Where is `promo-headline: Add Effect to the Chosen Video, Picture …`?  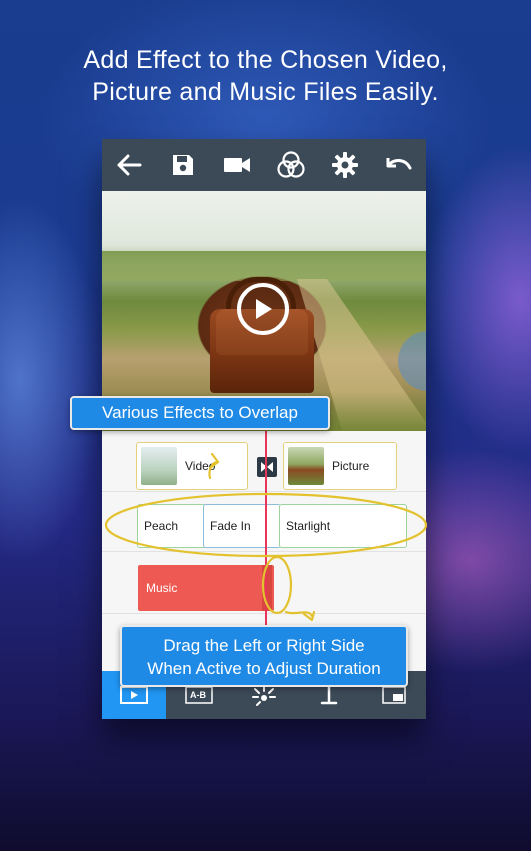
promo-headline: Add Effect to the Chosen Video, Picture … is located at coordinates (265, 76).